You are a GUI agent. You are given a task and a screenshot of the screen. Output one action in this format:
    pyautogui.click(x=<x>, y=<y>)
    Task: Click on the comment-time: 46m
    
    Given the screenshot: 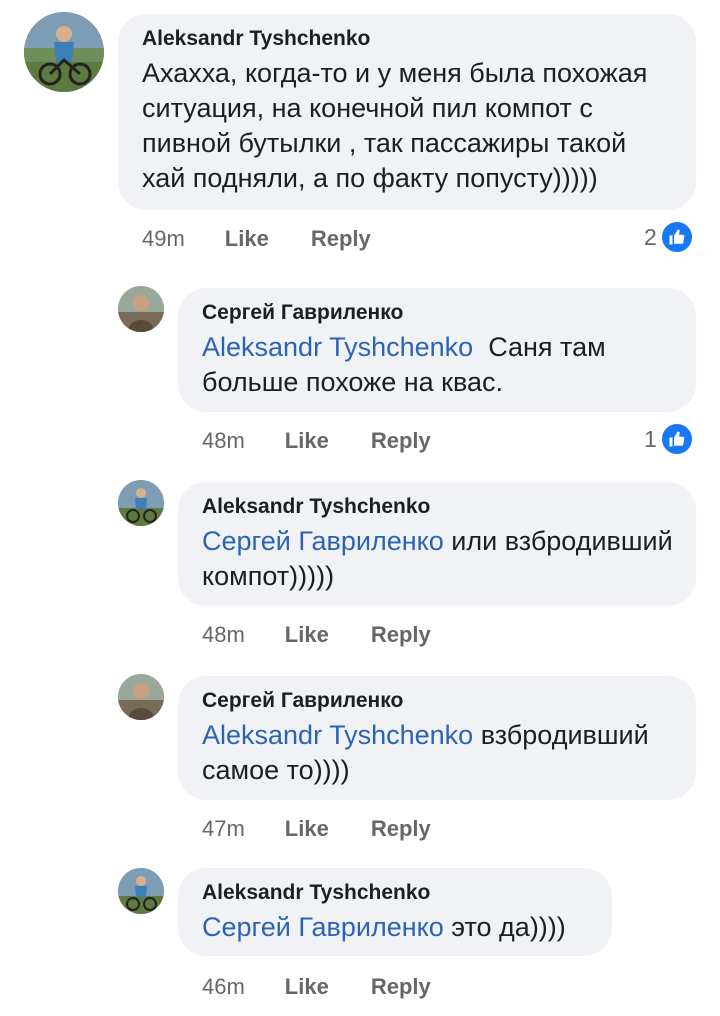 What is the action you would take?
    pyautogui.click(x=223, y=987)
    